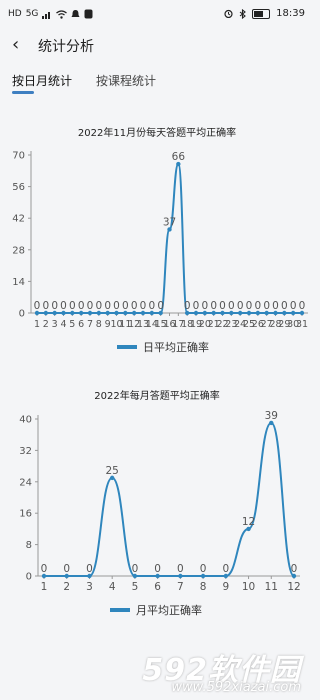 This screenshot has height=700, width=320. Describe the element at coordinates (25, 482) in the screenshot. I see `y-tick-label: 24` at that location.